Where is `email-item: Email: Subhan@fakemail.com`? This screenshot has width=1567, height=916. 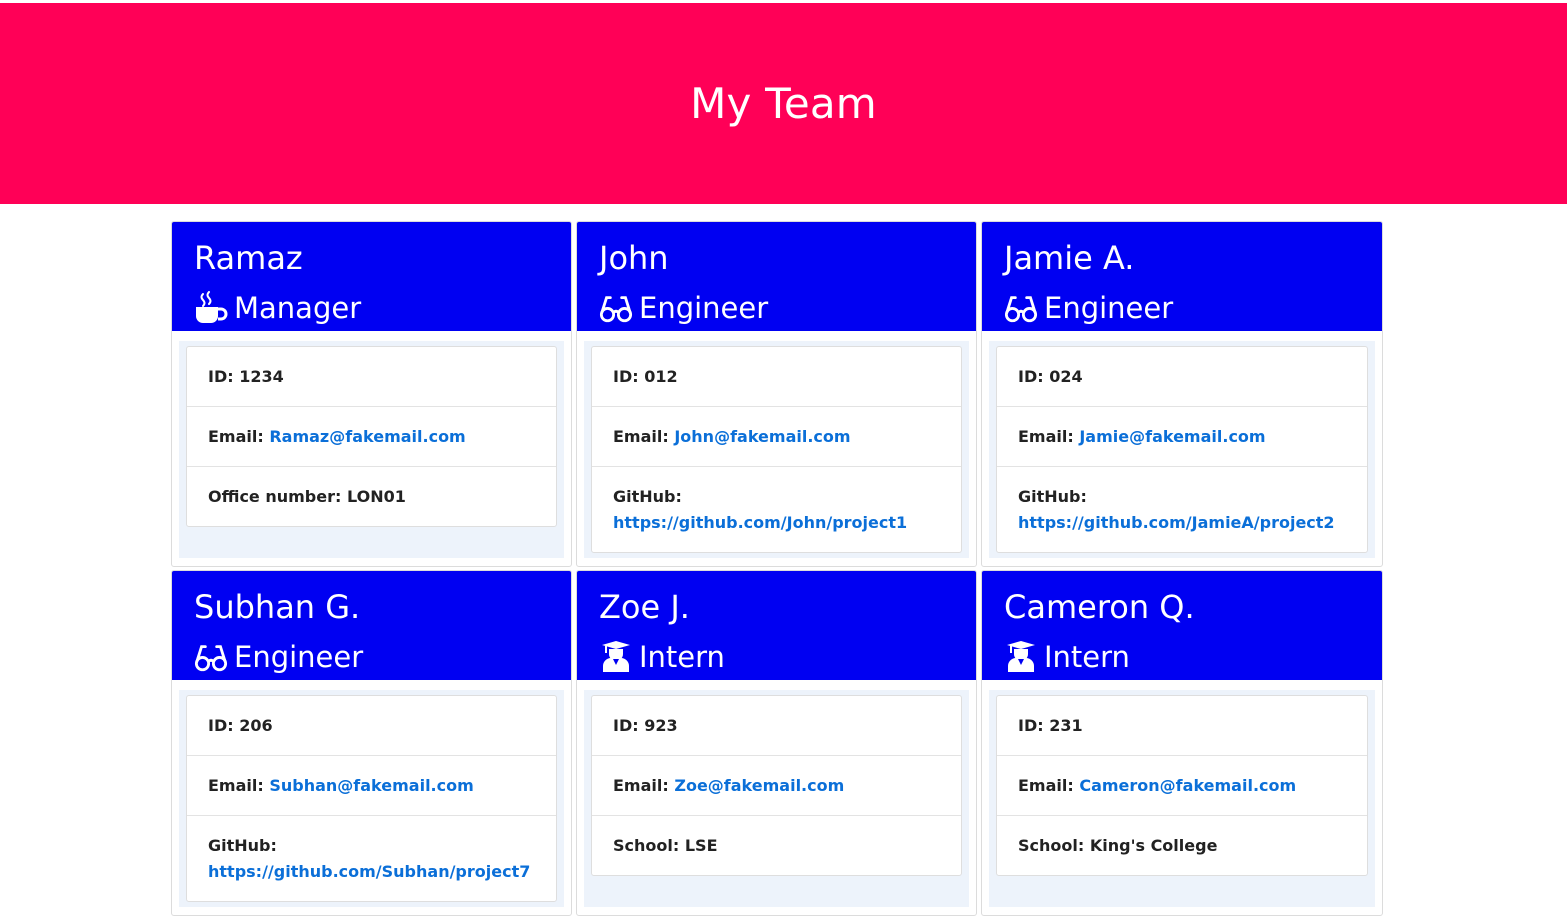
email-item: Email: Subhan@fakemail.com is located at coordinates (371, 785).